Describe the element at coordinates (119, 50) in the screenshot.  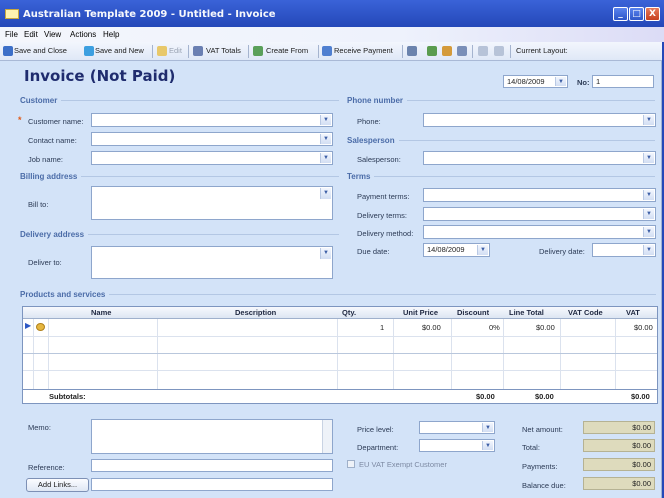
I see `save-new-button: Save and New` at that location.